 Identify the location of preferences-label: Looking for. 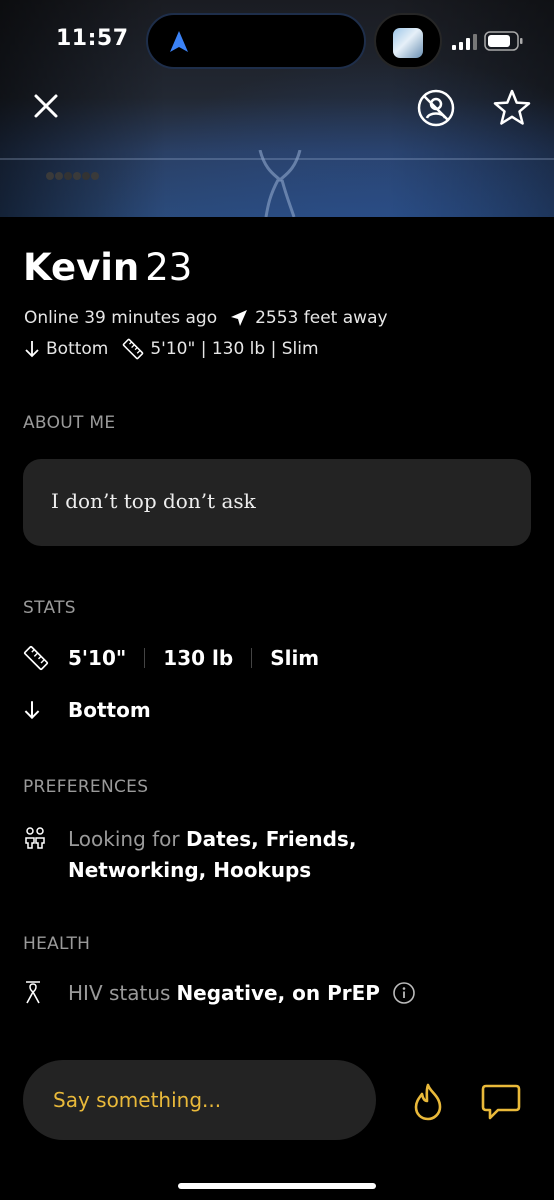
(124, 839).